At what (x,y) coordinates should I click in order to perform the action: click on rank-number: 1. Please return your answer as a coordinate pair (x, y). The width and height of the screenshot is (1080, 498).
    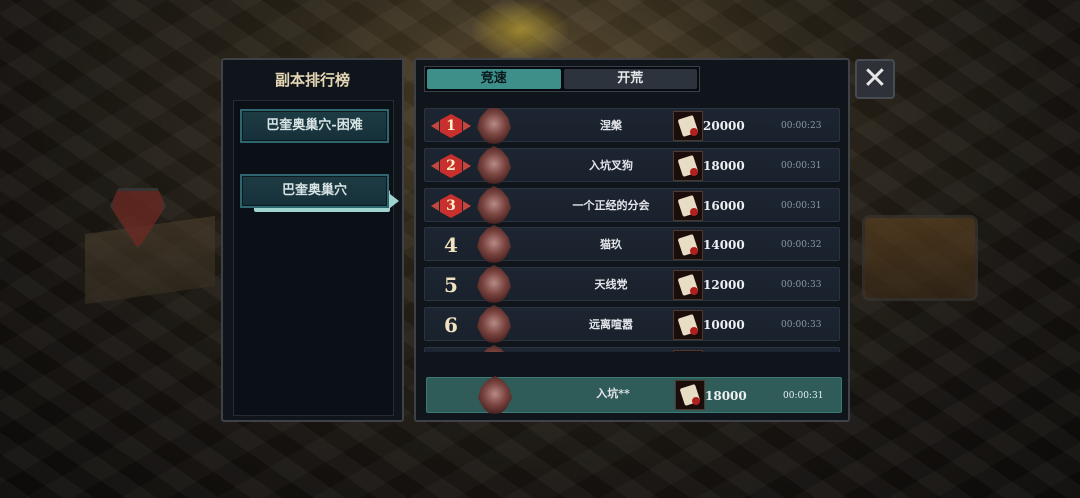
    Looking at the image, I should click on (451, 126).